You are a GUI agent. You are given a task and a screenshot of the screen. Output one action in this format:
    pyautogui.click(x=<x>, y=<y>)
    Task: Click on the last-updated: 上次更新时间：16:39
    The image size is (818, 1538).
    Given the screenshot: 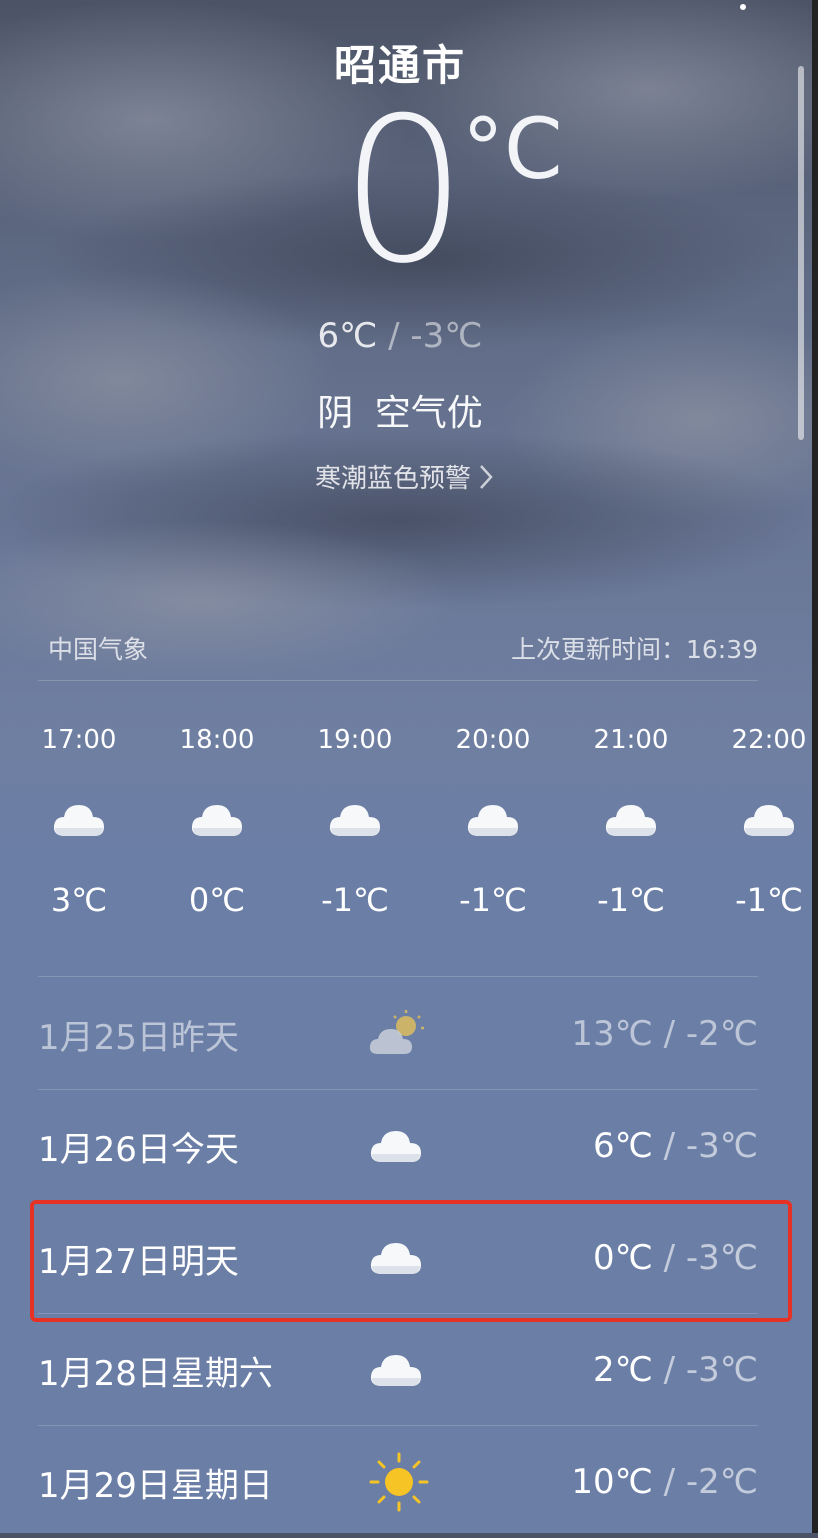 What is the action you would take?
    pyautogui.click(x=634, y=649)
    